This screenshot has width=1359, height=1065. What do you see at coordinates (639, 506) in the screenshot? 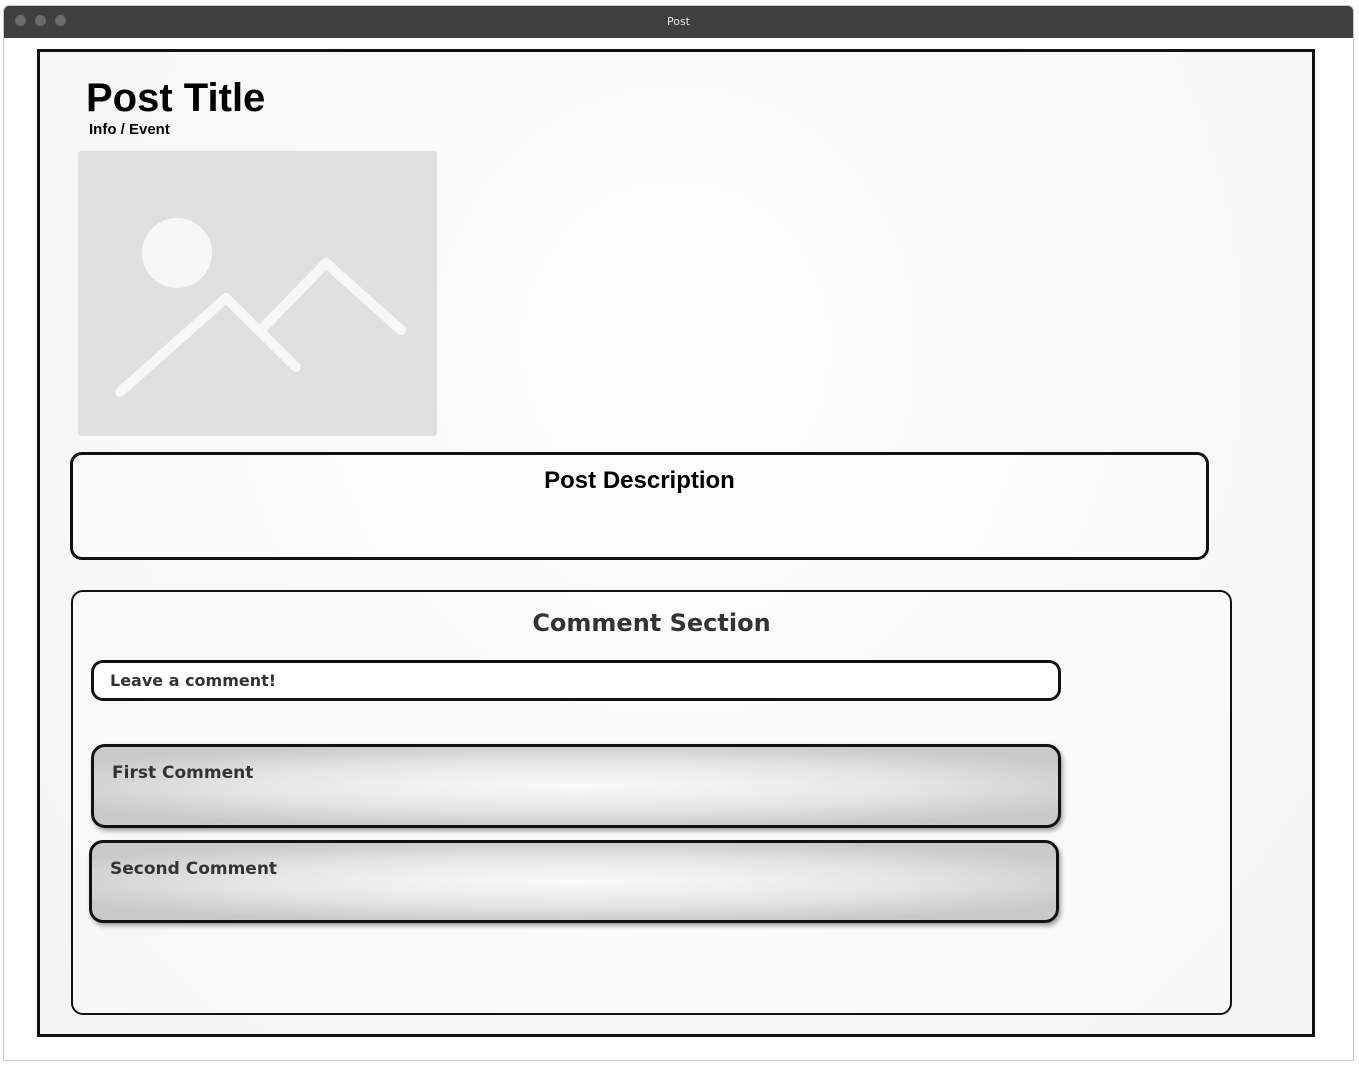
I see `post-description-box: Post Description` at bounding box center [639, 506].